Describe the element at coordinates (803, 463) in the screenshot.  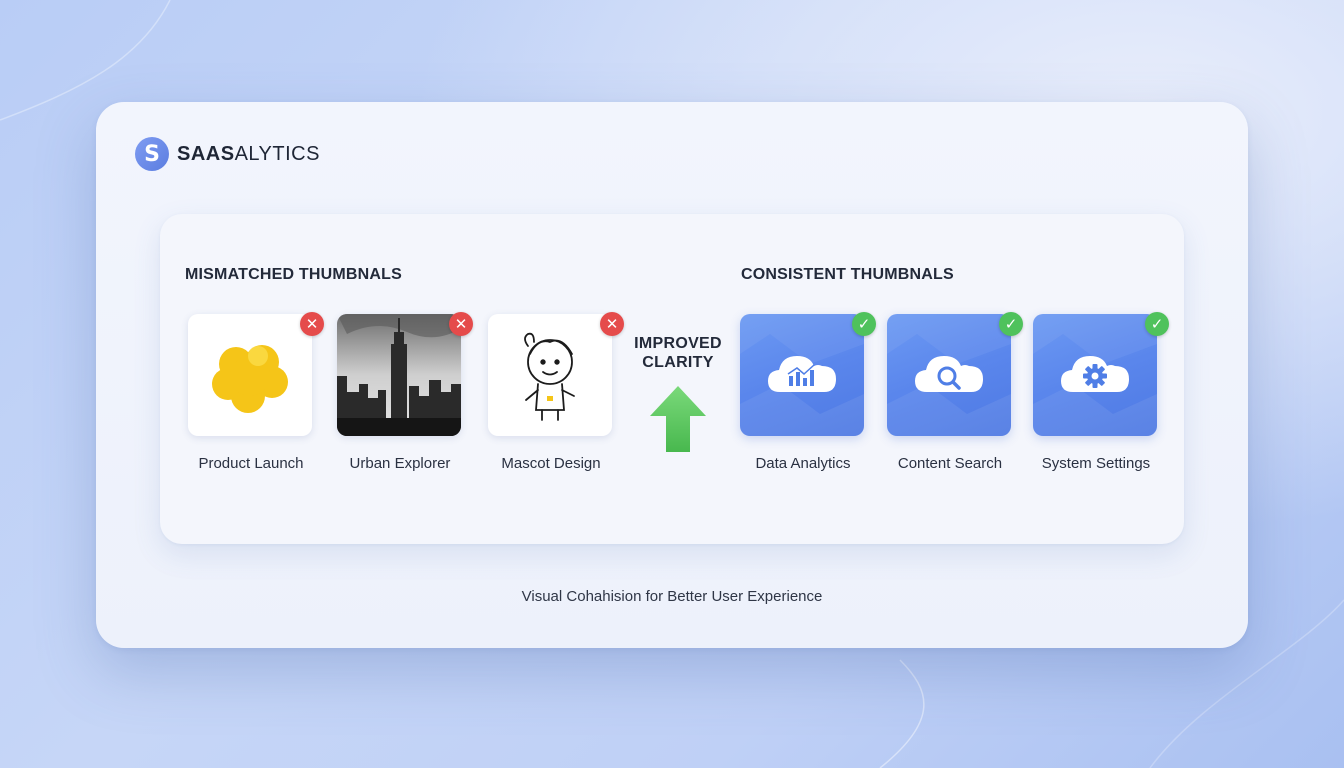
I see `thumbnail-label: Data Analytics` at that location.